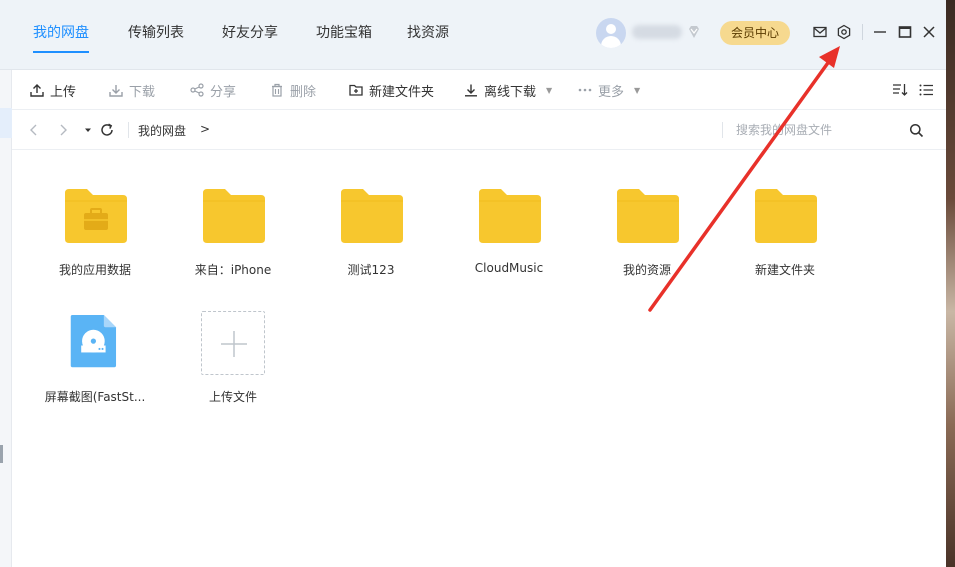 This screenshot has height=567, width=955. I want to click on trash-icon, so click(277, 90).